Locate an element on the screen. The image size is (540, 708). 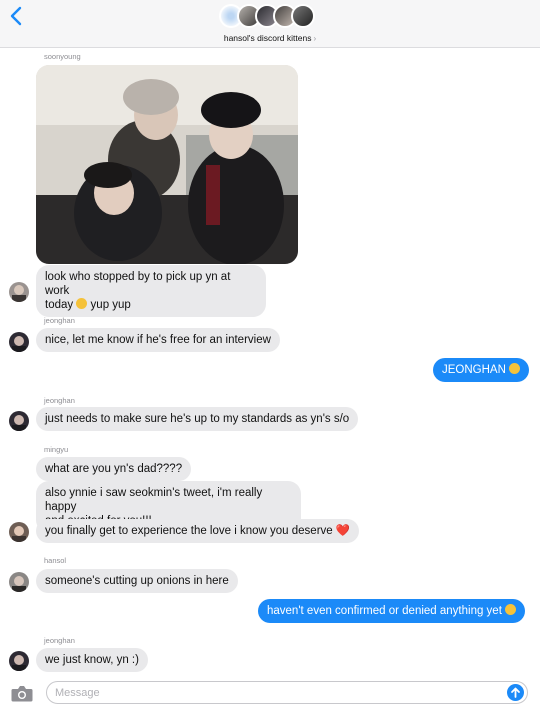
message-bubble-outgoing: JEONGHAN is located at coordinates (481, 370).